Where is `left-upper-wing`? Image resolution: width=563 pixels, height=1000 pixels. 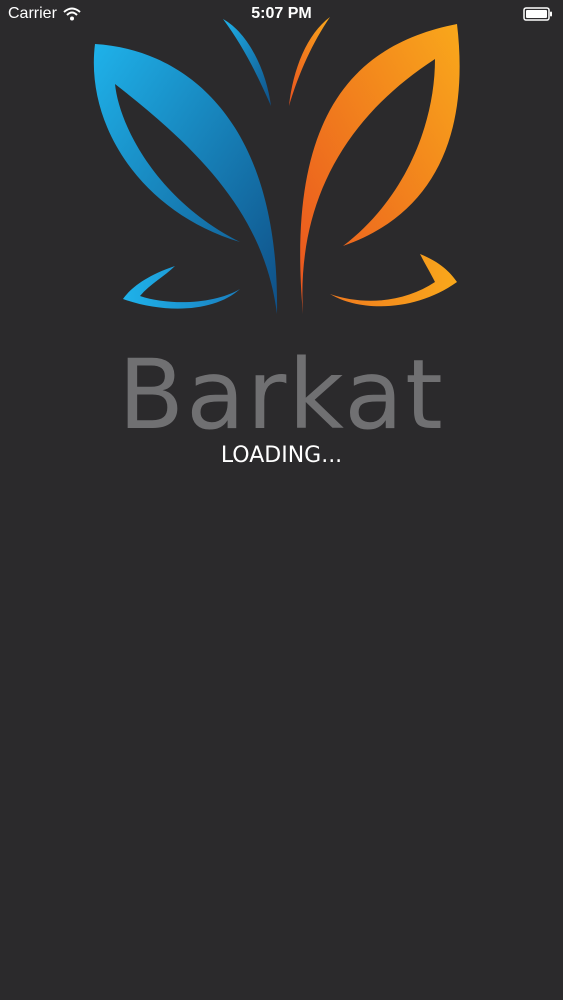
left-upper-wing is located at coordinates (185, 179).